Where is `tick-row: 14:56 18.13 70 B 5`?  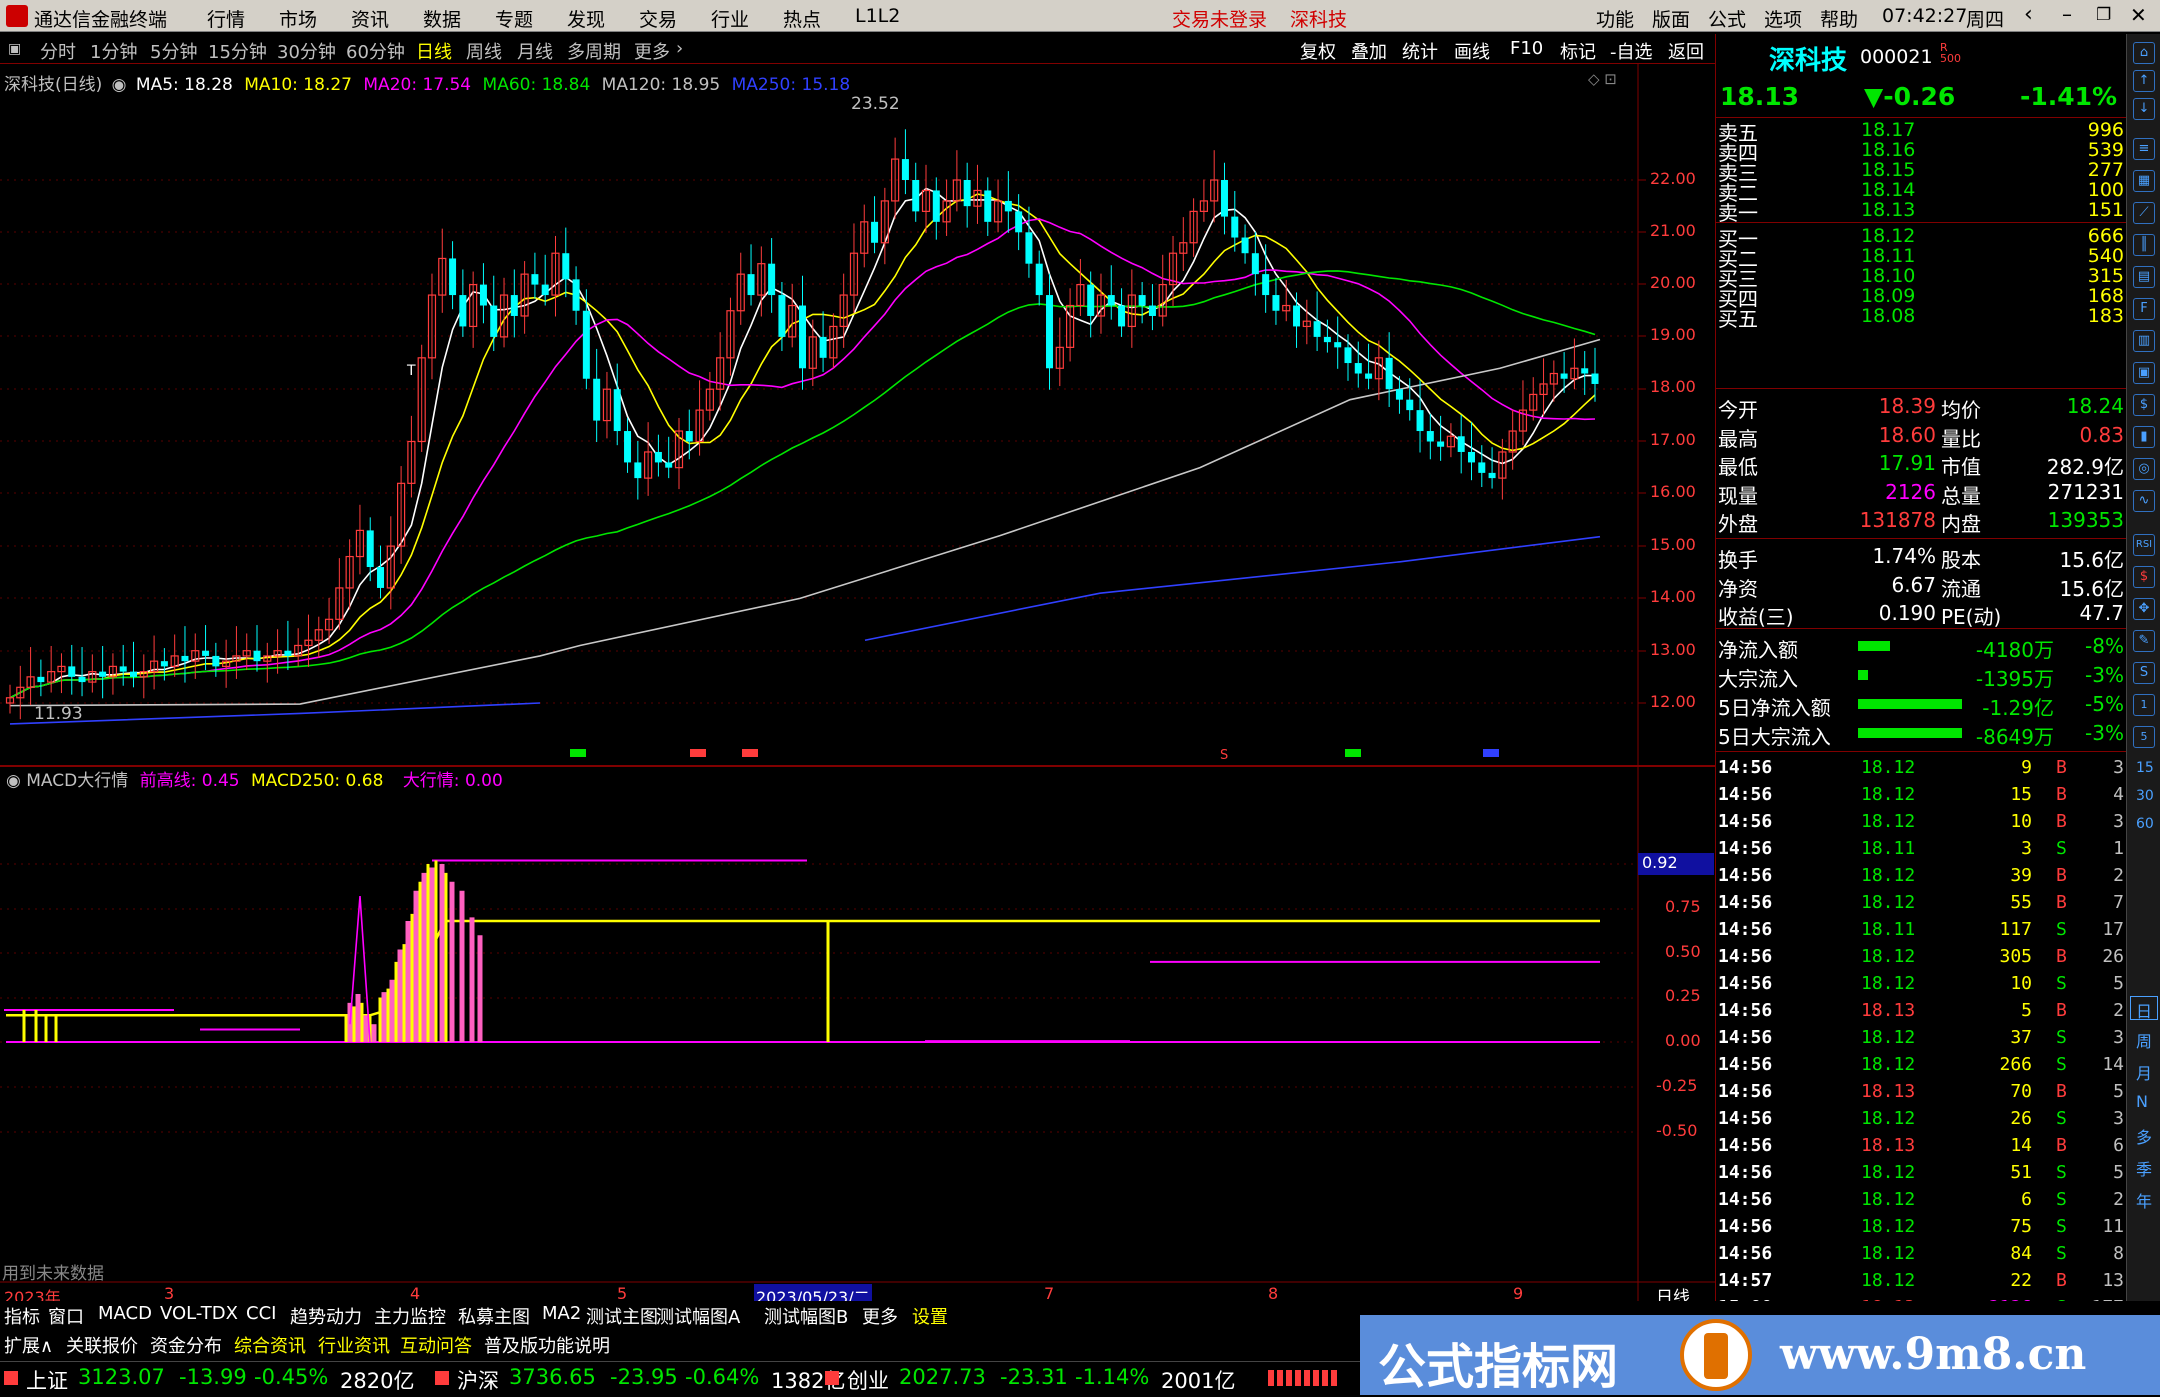 tick-row: 14:56 18.13 70 B 5 is located at coordinates (1921, 1091).